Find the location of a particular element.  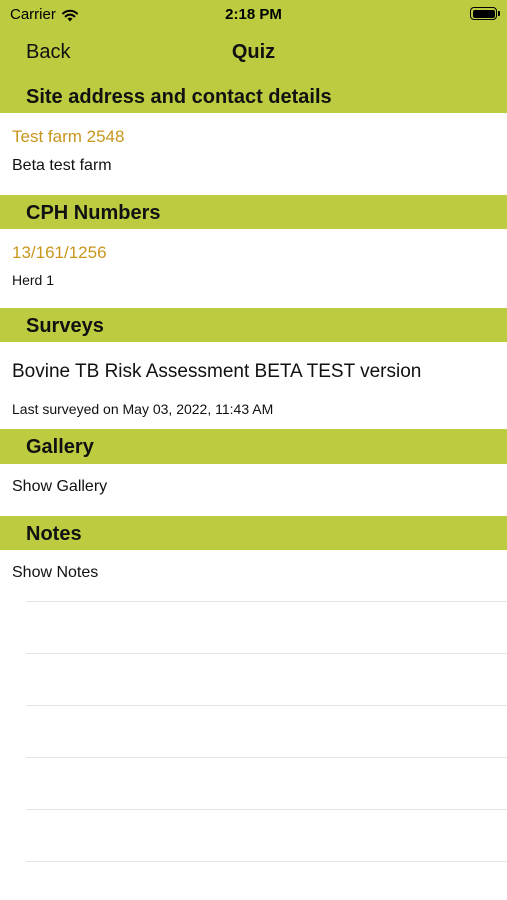

section-header-notes: Notes is located at coordinates (253, 533).